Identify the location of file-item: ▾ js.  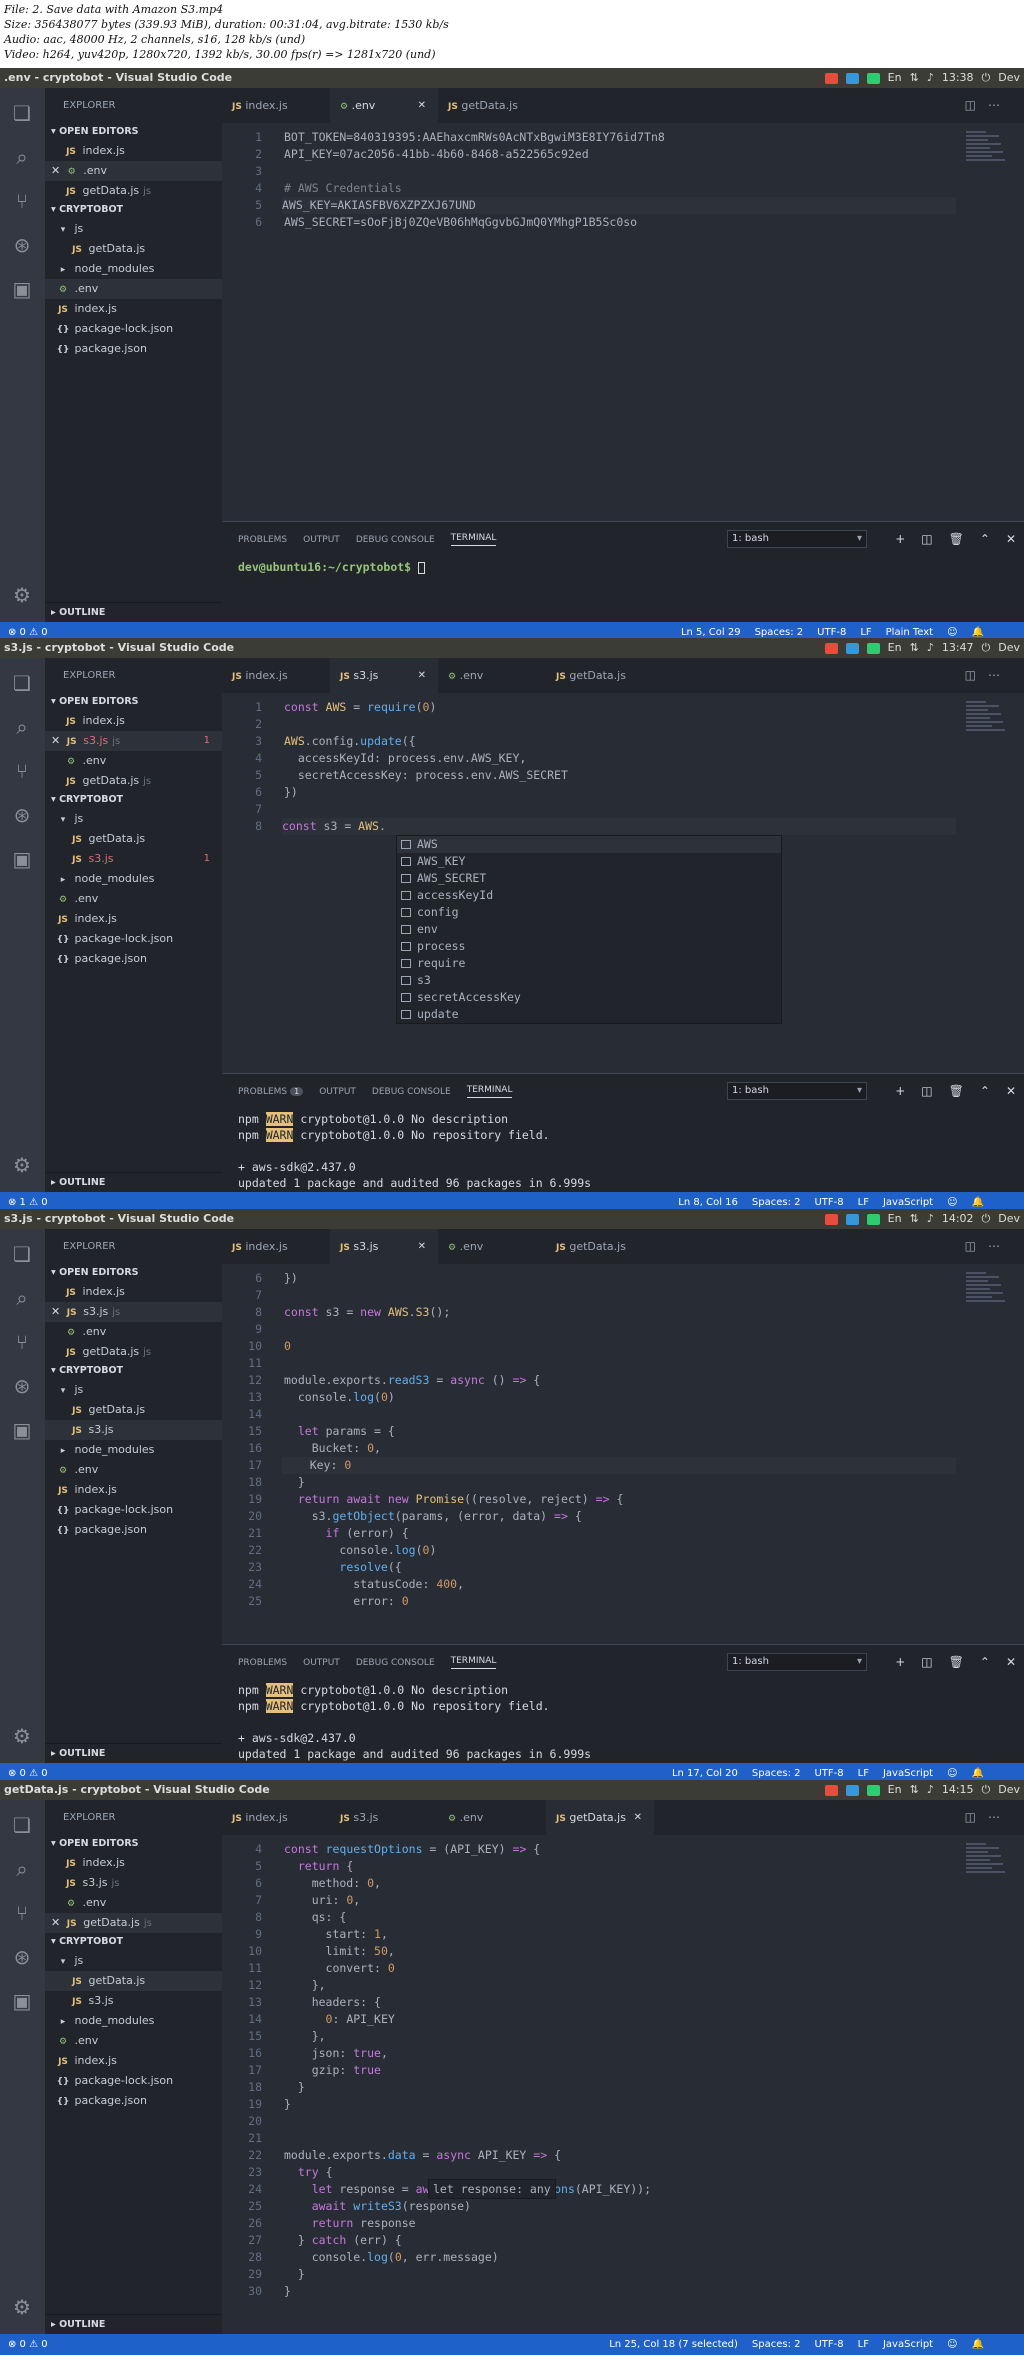
(133, 1390).